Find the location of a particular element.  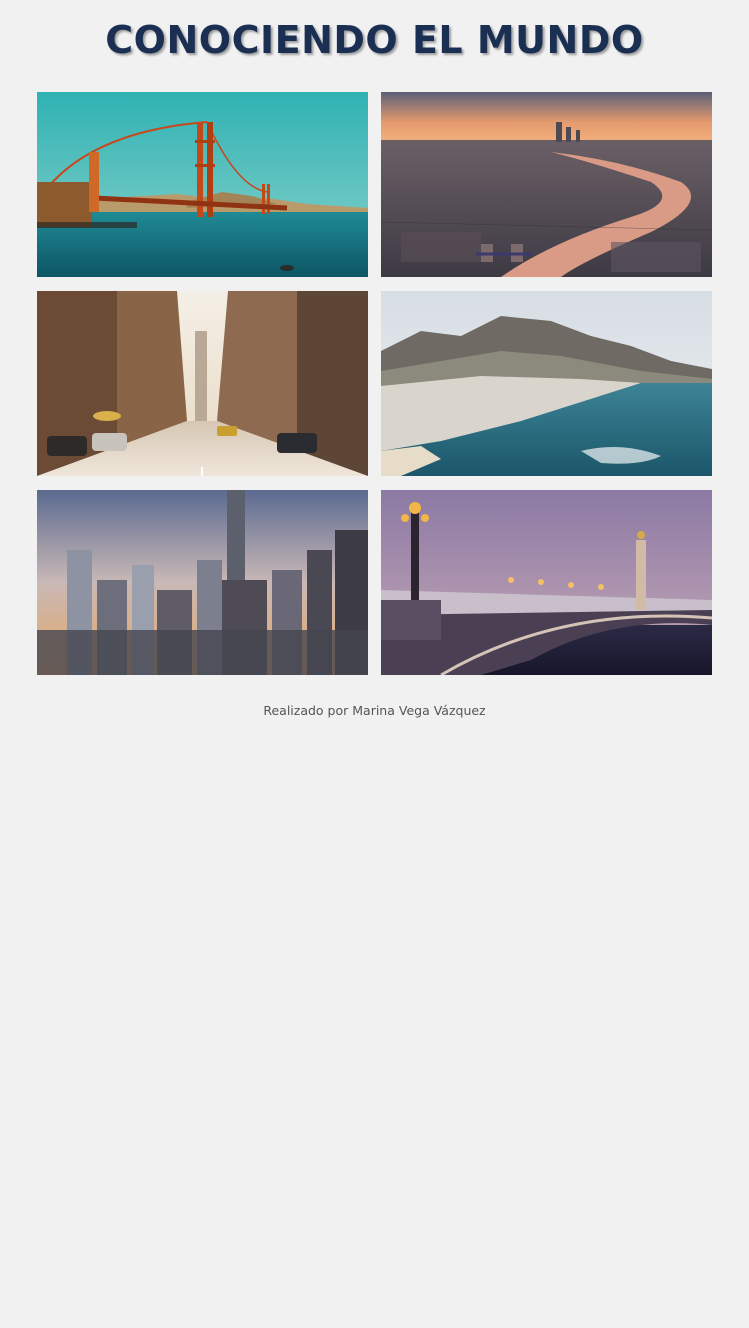

photo-london-thames is located at coordinates (546, 184).